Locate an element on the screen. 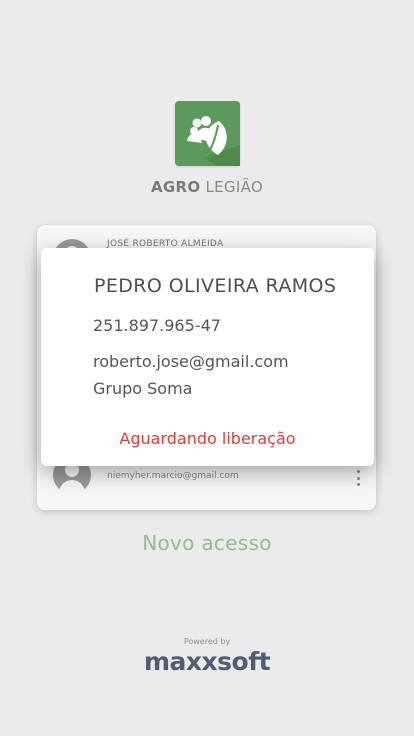 The height and width of the screenshot is (736, 414). powered-by-label: Powered by is located at coordinates (207, 641).